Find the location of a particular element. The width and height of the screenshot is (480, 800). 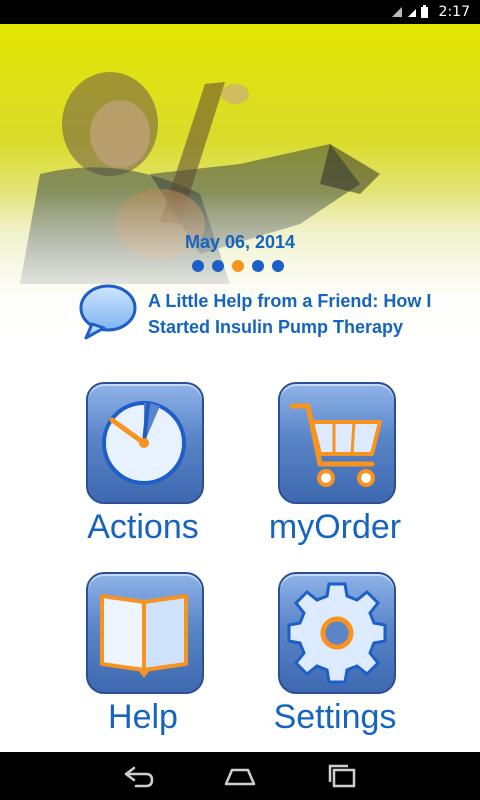

gear-icon is located at coordinates (337, 633).